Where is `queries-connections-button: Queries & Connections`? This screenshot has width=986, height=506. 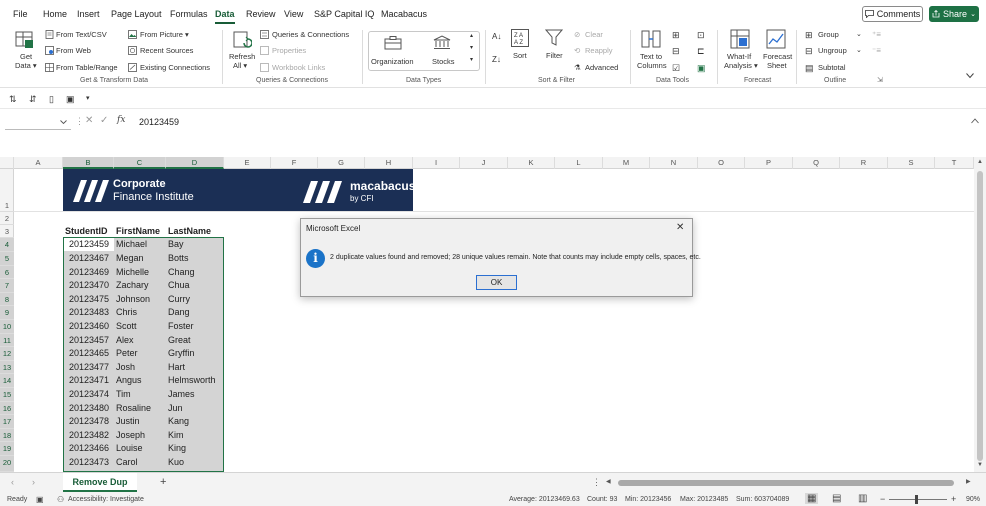
queries-connections-button: Queries & Connections is located at coordinates (310, 34).